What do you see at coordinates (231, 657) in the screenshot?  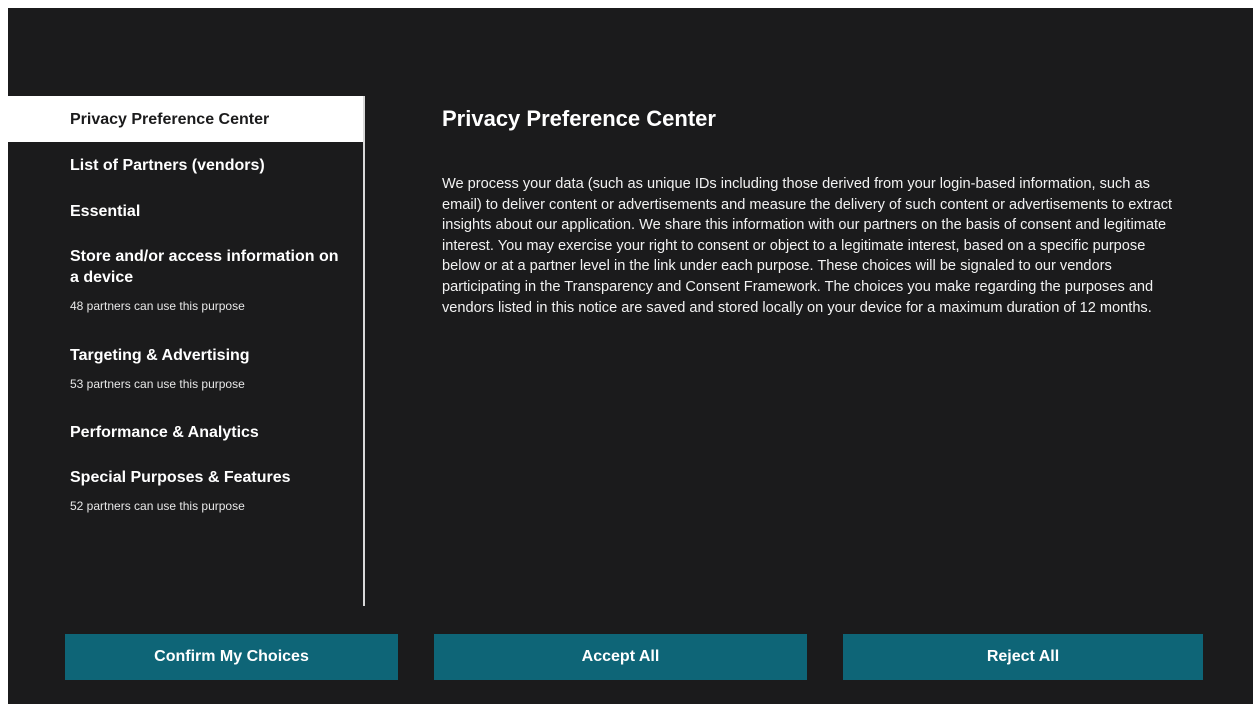 I see `confirm-my-choices-button: Confirm My Choices` at bounding box center [231, 657].